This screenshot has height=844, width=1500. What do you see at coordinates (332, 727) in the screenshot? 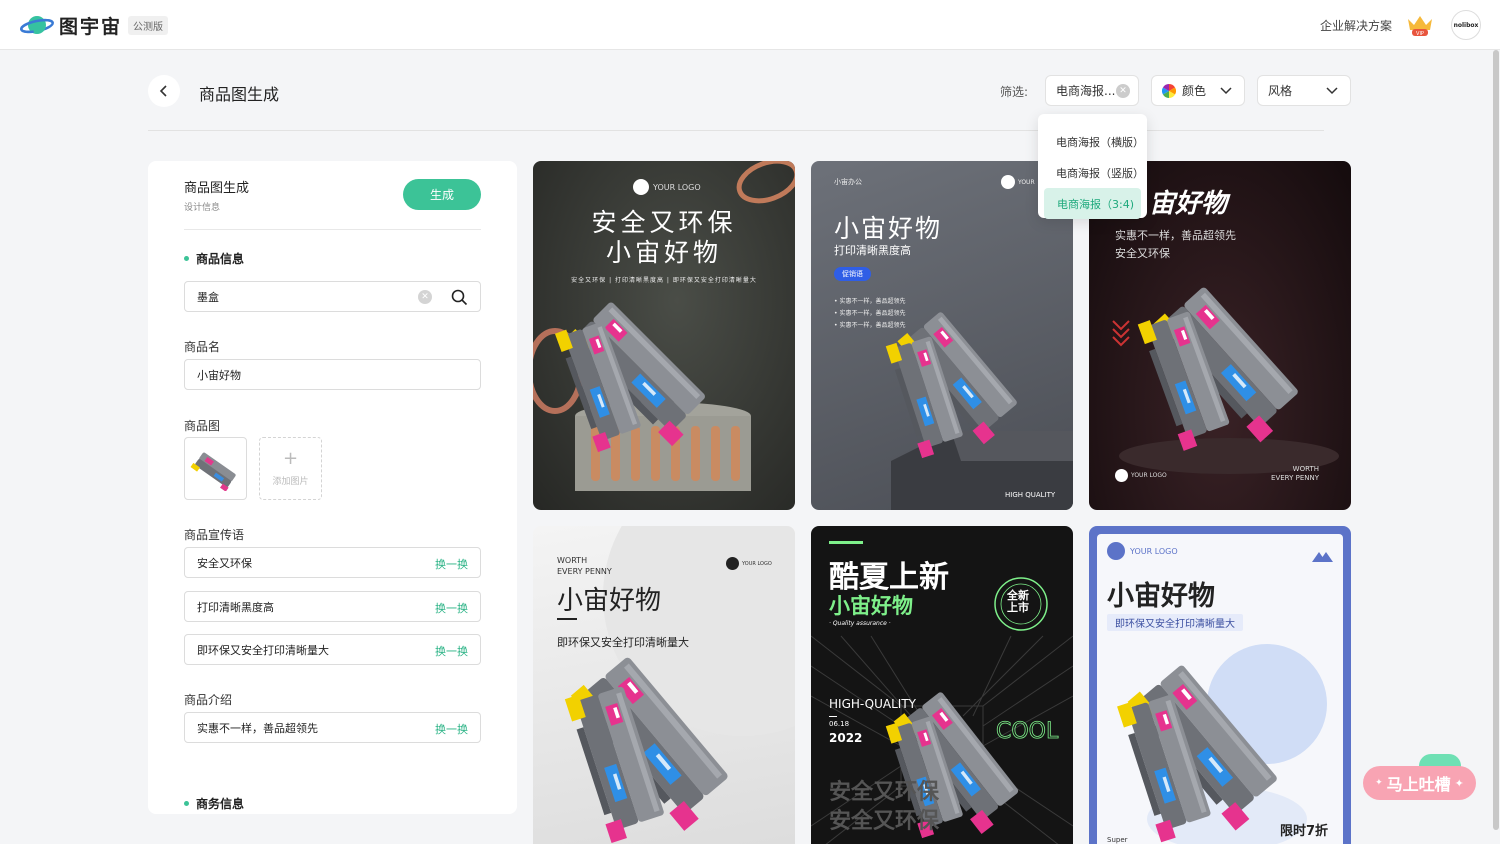
I see `intro-input: 实惠不一样，善品超领先 换一换` at bounding box center [332, 727].